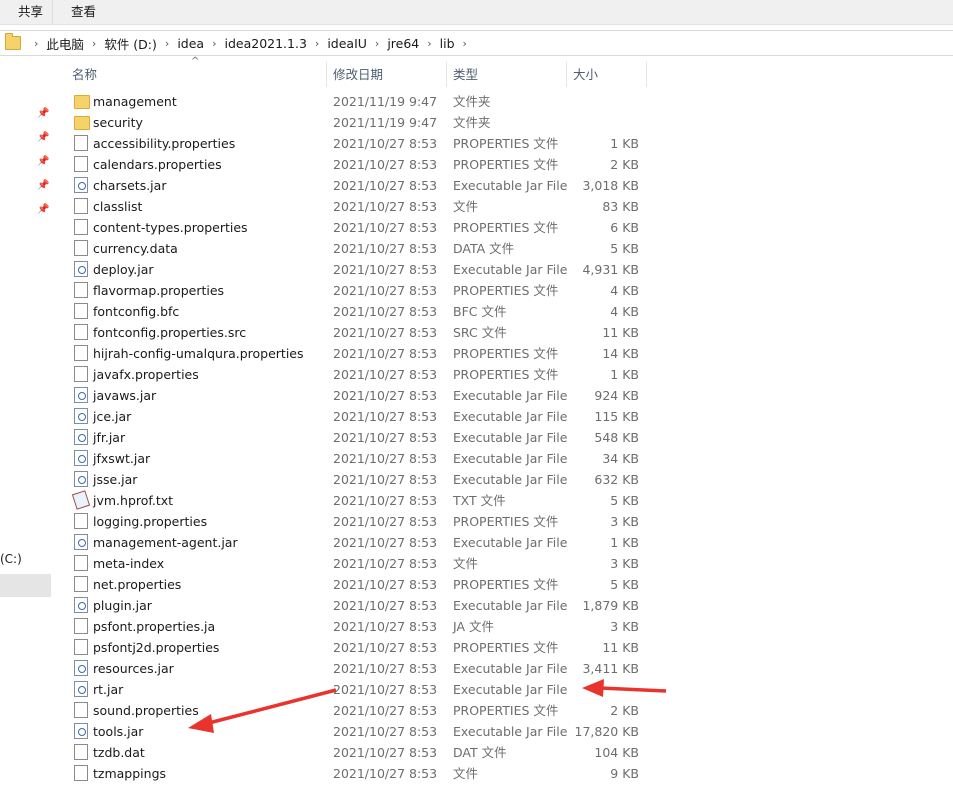 This screenshot has width=953, height=797. I want to click on nav-drive-c: (C:), so click(11, 559).